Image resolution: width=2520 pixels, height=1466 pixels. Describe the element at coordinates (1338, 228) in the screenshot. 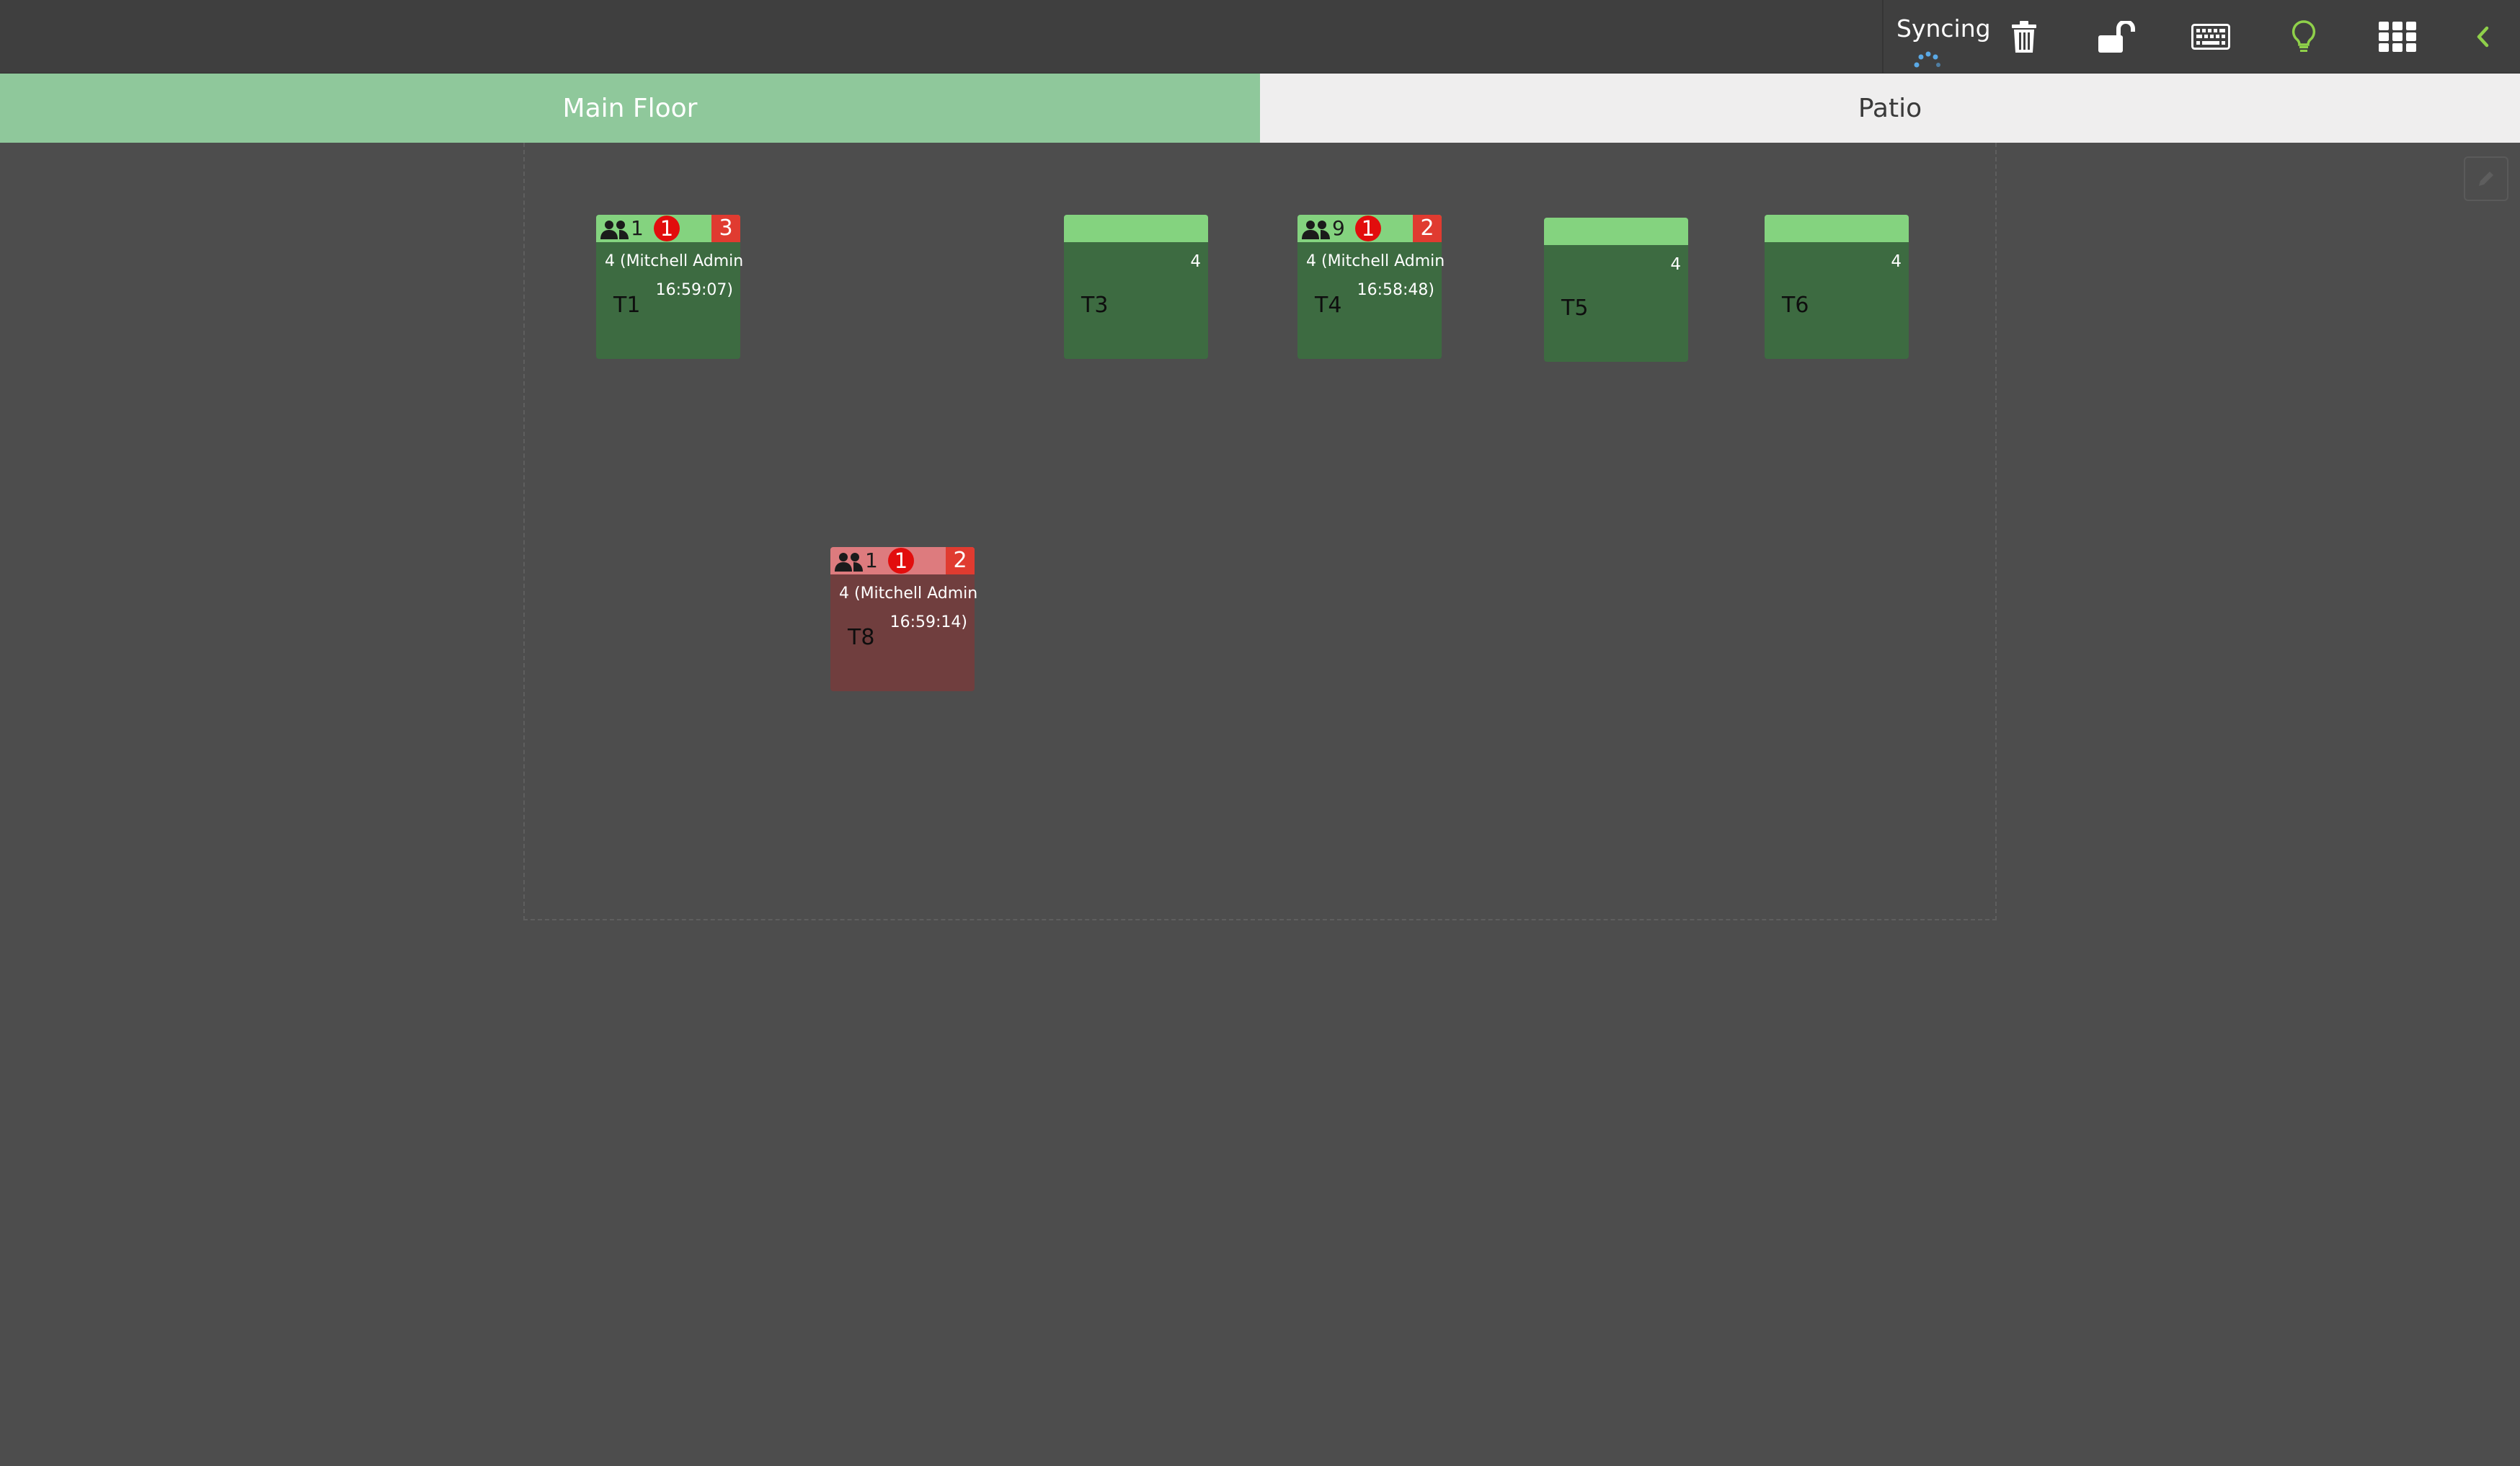

I see `guest-count: 9` at that location.